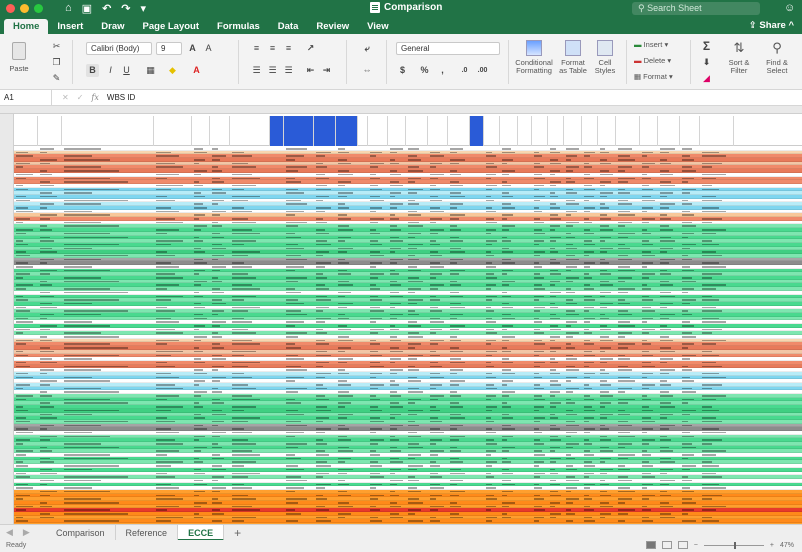 The height and width of the screenshot is (552, 802). I want to click on tab-home: Home, so click(26, 26).